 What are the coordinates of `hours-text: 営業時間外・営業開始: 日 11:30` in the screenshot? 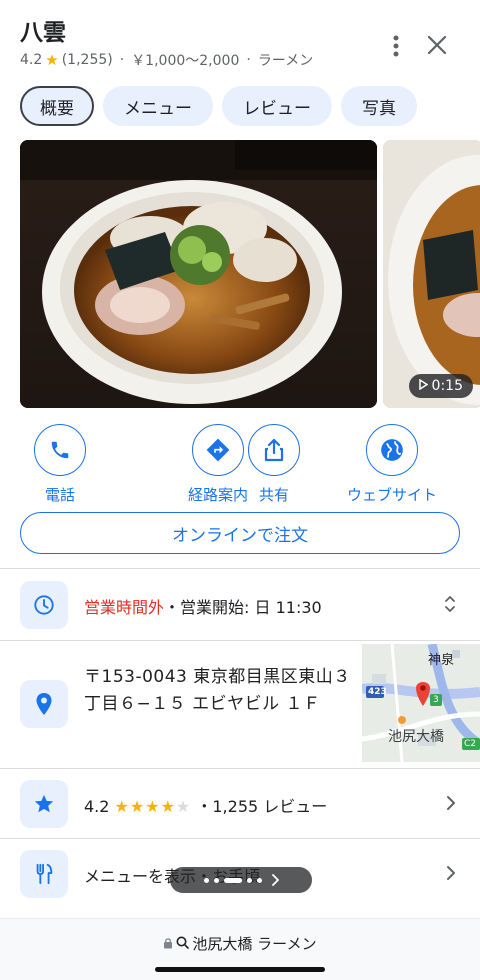 It's located at (203, 606).